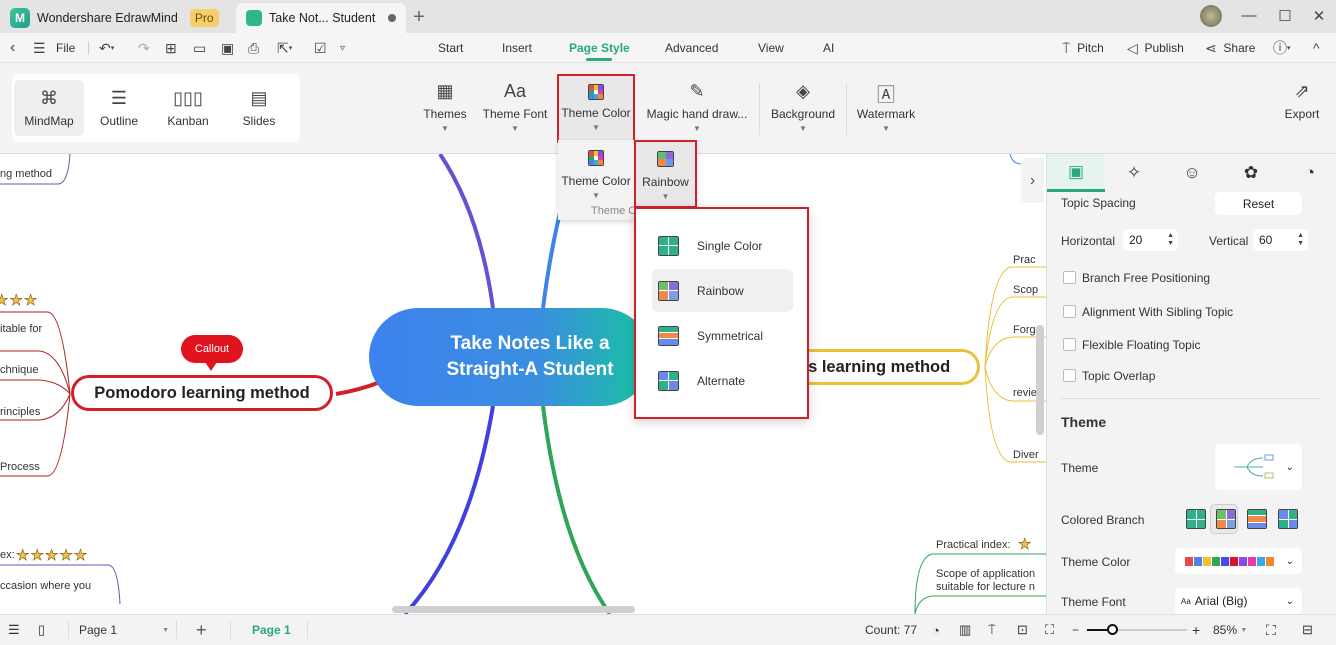 The width and height of the screenshot is (1336, 645). I want to click on share-button: ⋖ Share, so click(1230, 48).